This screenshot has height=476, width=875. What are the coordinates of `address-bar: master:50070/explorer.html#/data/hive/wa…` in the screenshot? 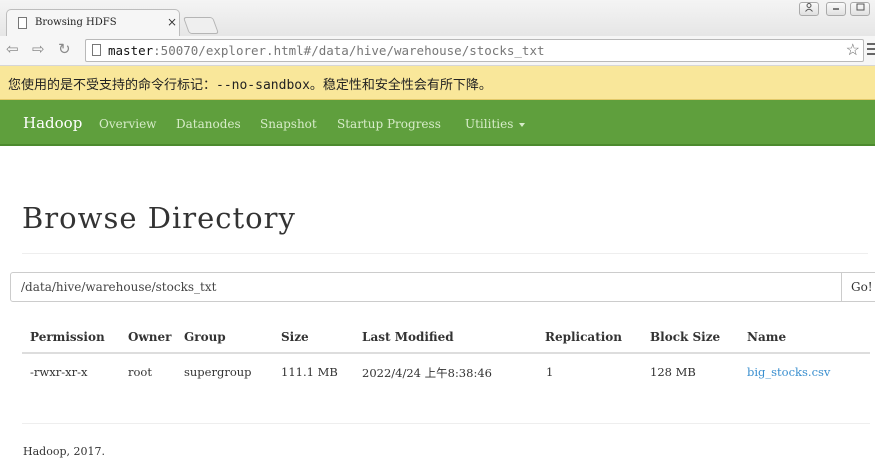 It's located at (474, 50).